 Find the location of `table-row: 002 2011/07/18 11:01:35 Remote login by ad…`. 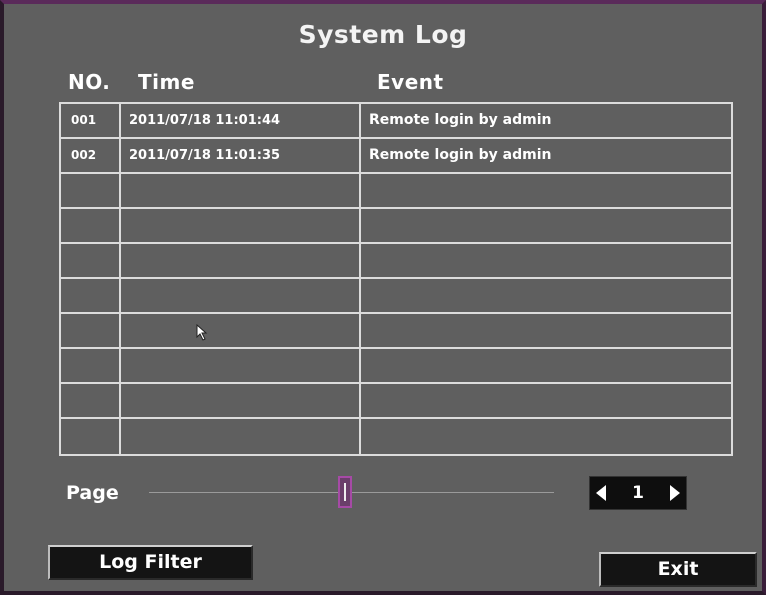

table-row: 002 2011/07/18 11:01:35 Remote login by ad… is located at coordinates (396, 156).